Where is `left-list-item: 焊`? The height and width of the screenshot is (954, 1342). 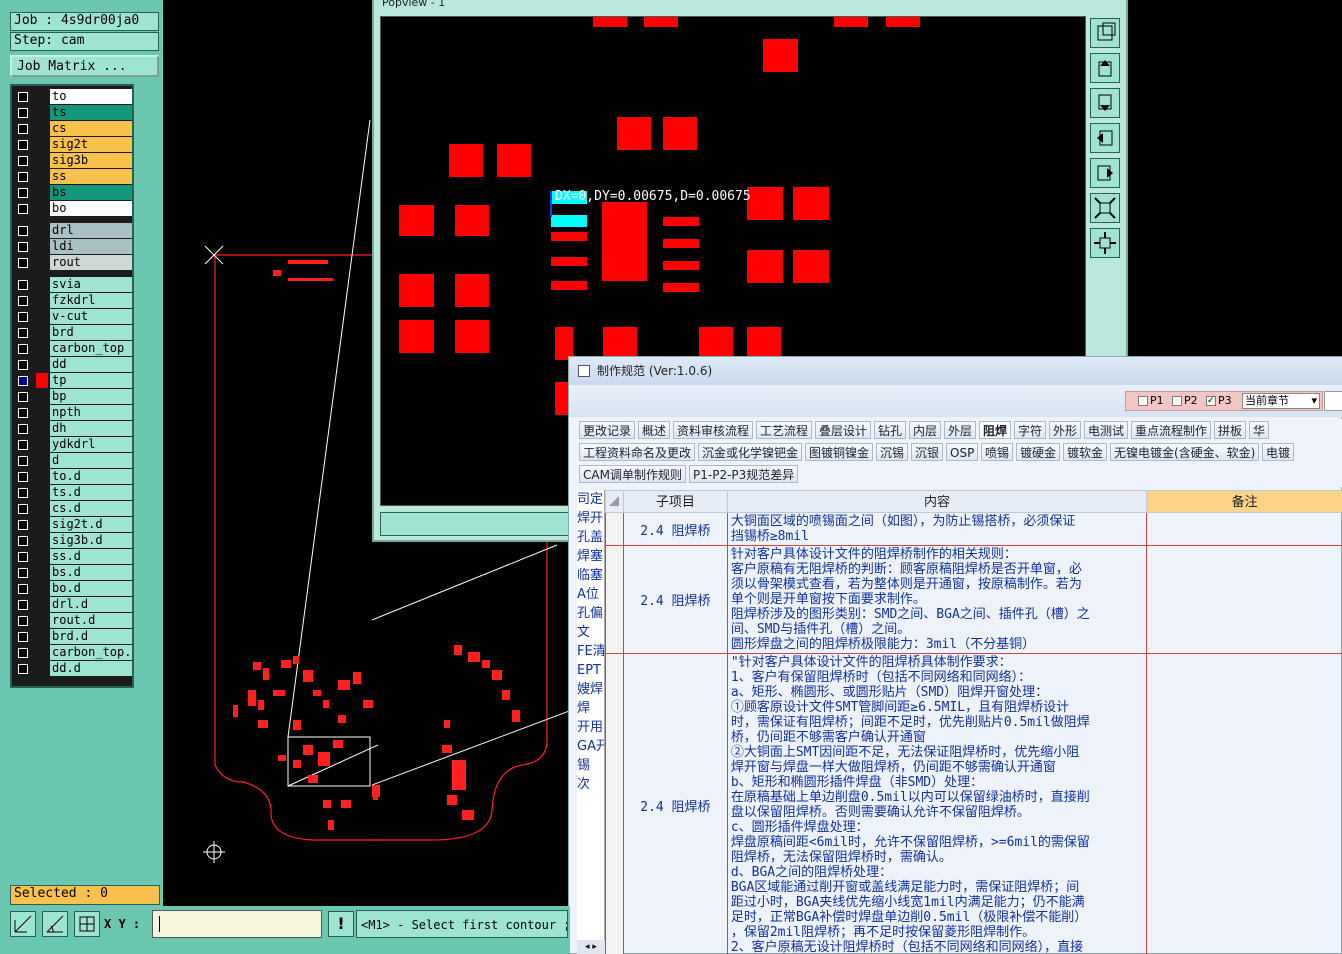 left-list-item: 焊 is located at coordinates (590, 708).